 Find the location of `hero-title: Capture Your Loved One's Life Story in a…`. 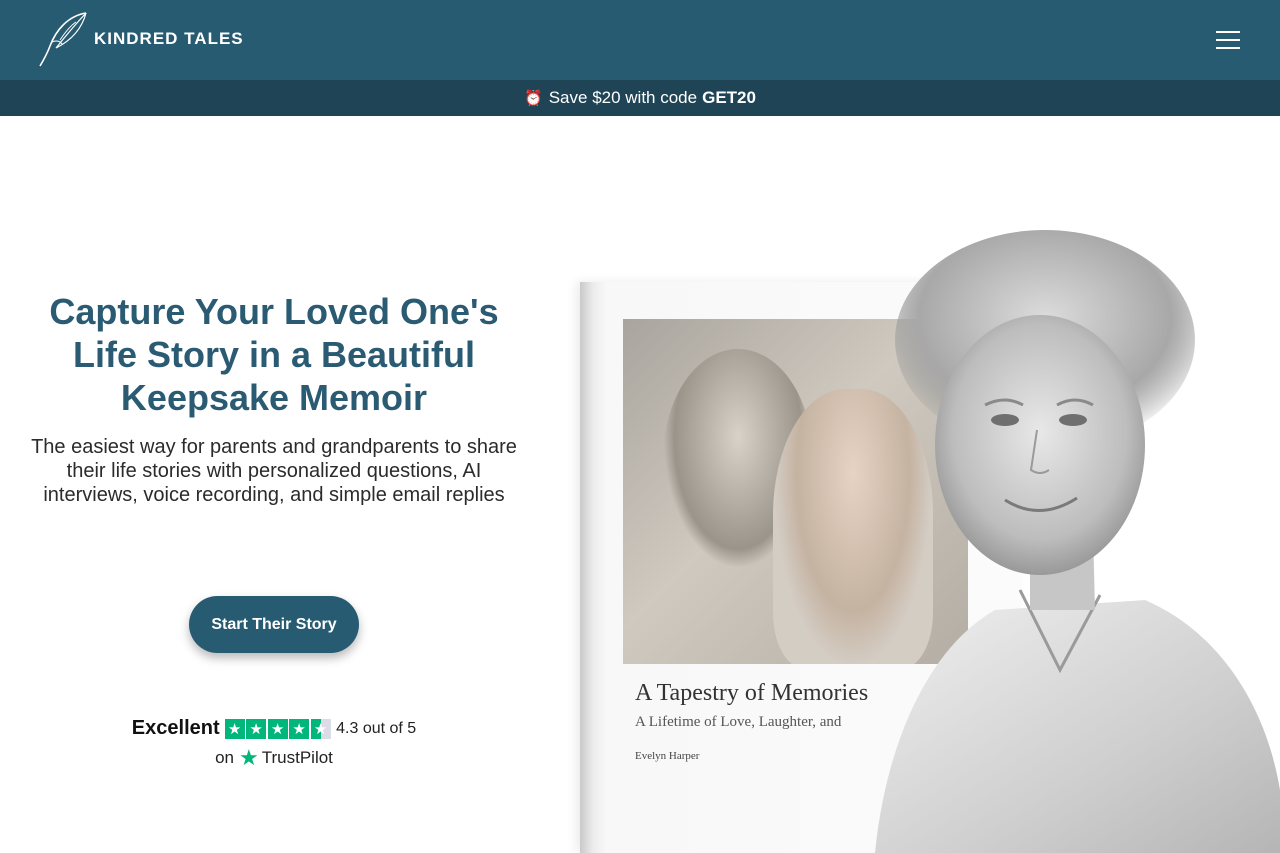

hero-title: Capture Your Loved One's Life Story in a… is located at coordinates (274, 354).